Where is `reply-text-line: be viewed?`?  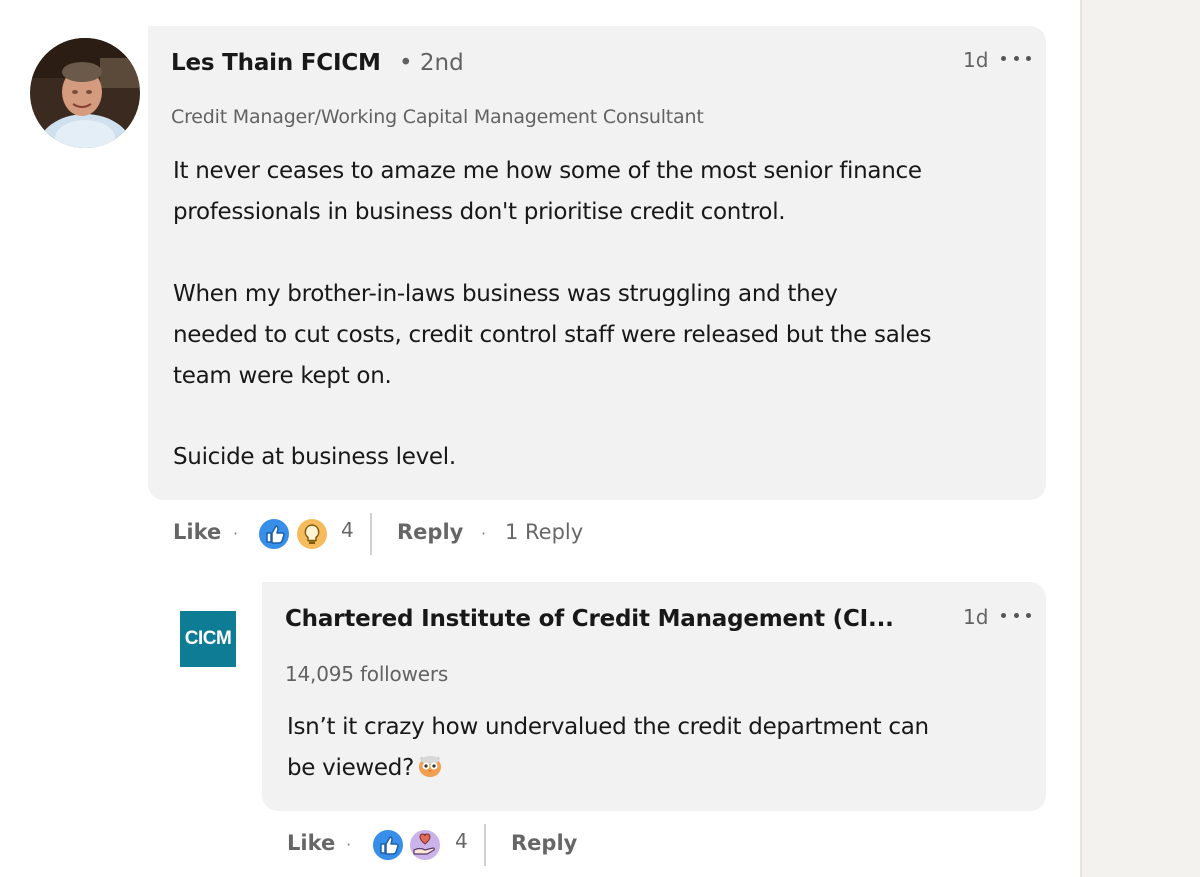
reply-text-line: be viewed? is located at coordinates (365, 768).